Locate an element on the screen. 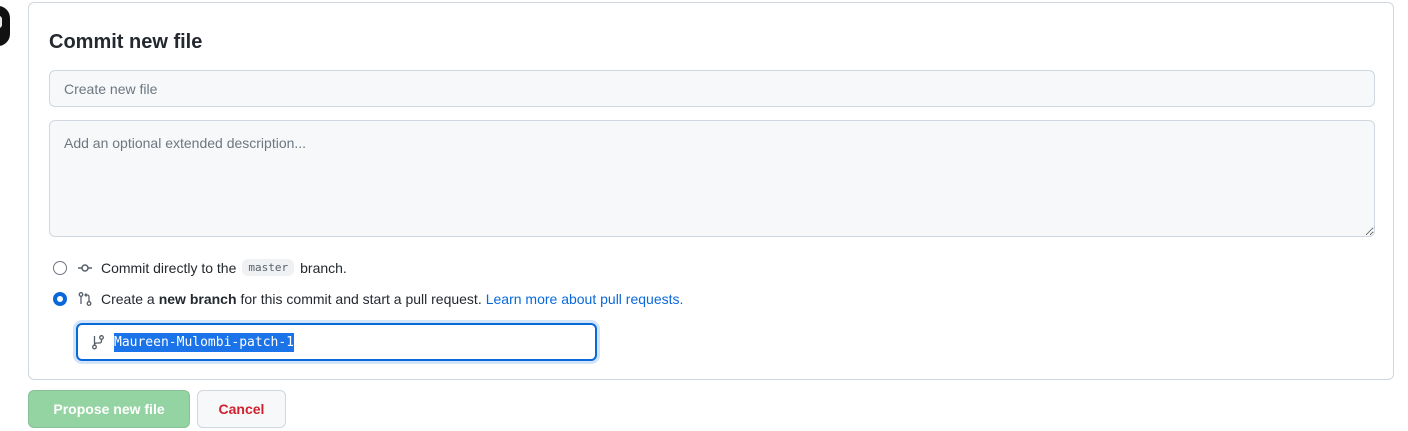 The image size is (1408, 431). learn-more-pull-requests-link: Learn more about pull requests. is located at coordinates (585, 299).